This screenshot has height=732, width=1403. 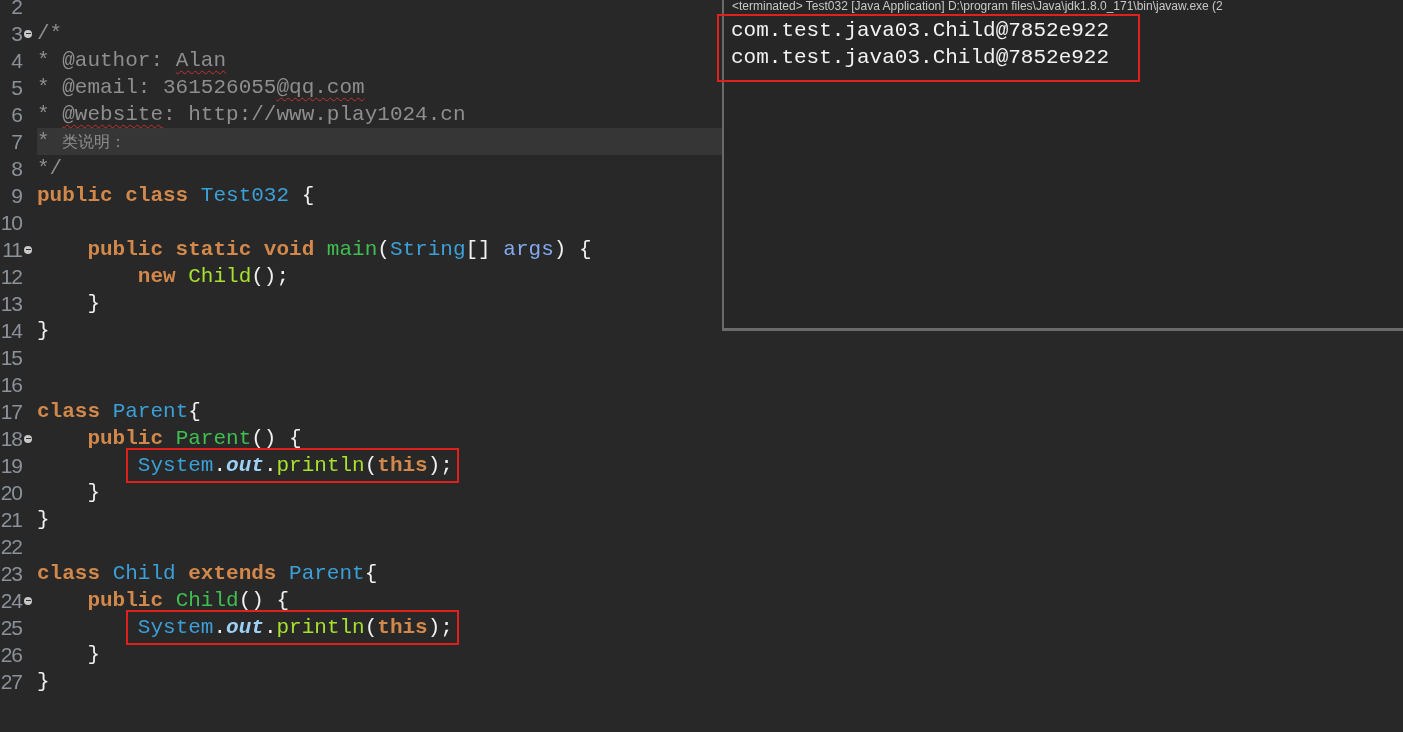 I want to click on code-line: */, so click(x=50, y=169).